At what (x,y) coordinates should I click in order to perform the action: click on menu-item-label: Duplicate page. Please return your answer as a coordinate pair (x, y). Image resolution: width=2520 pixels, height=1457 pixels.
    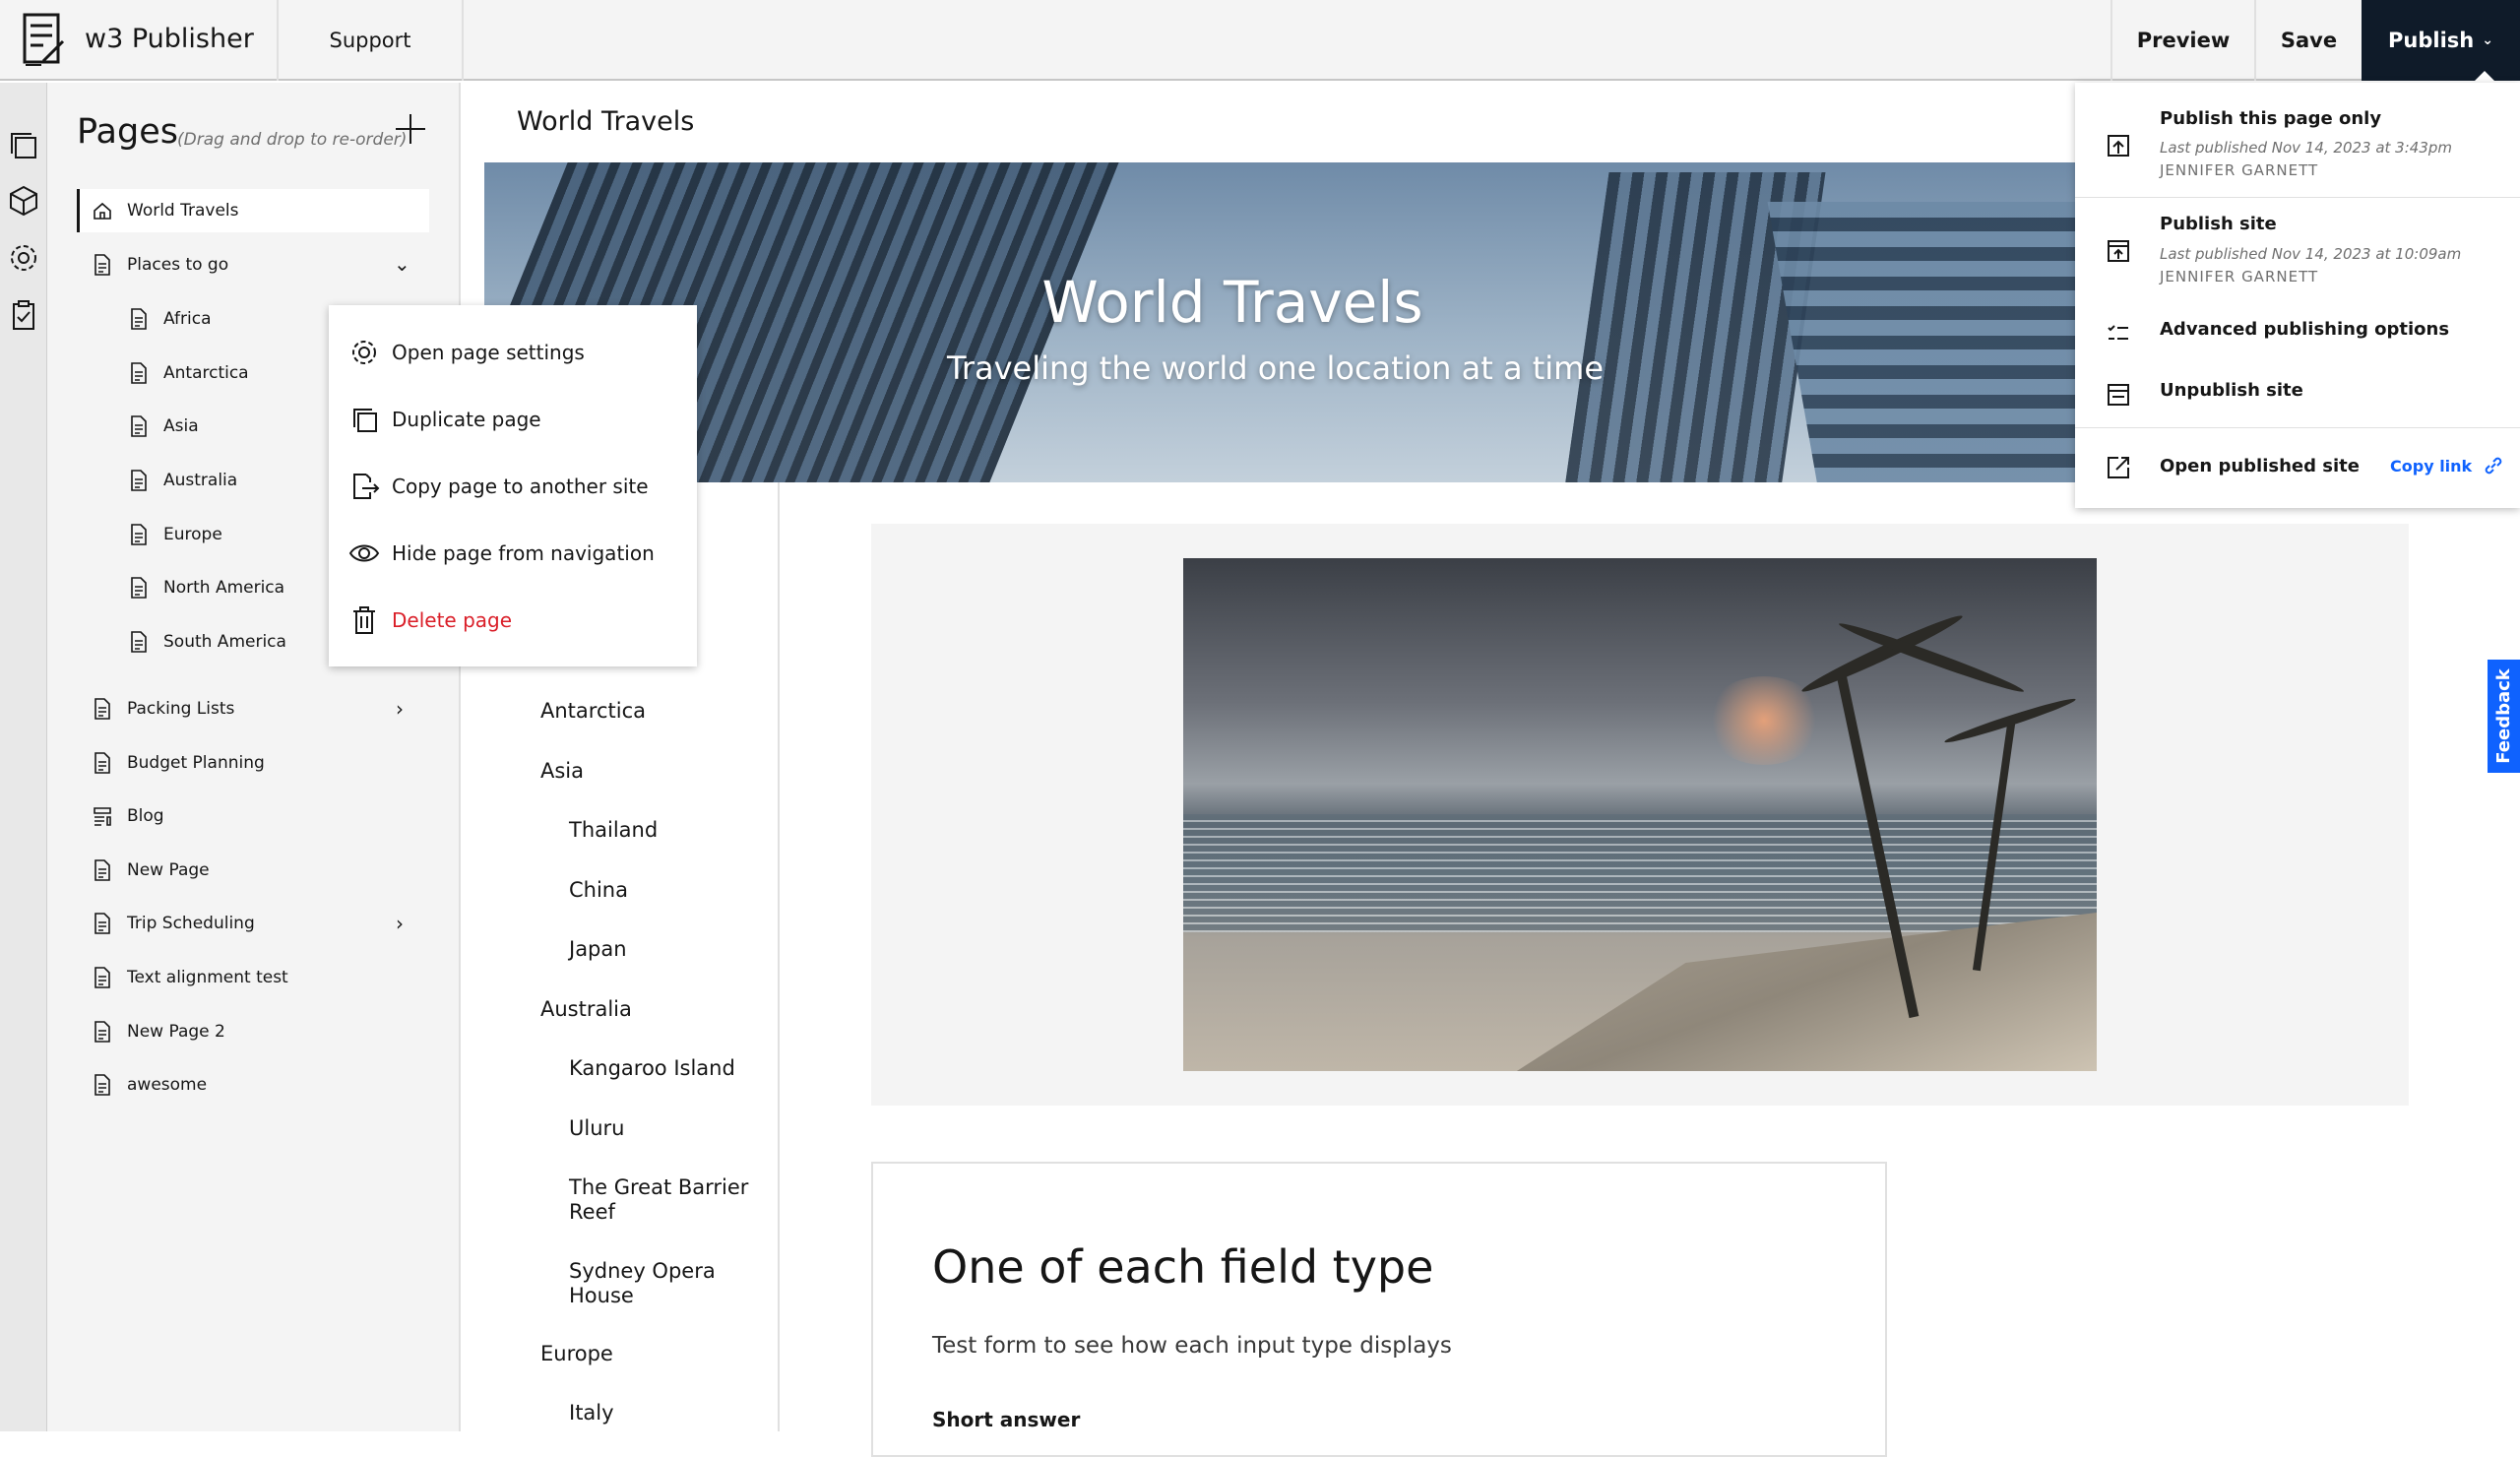
    Looking at the image, I should click on (466, 419).